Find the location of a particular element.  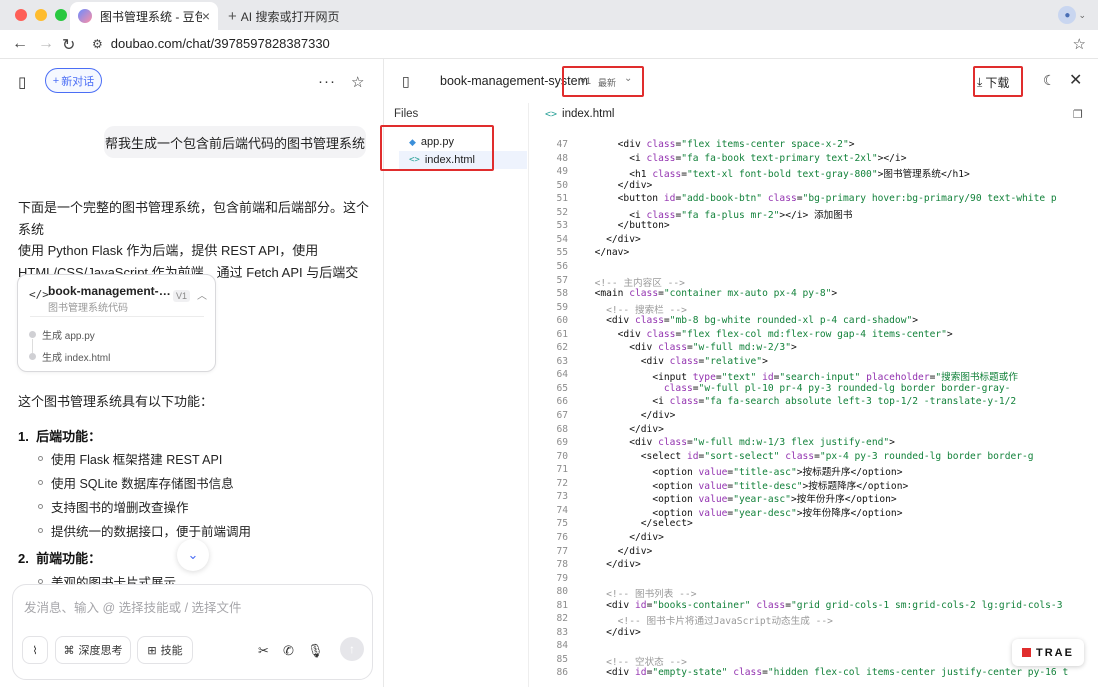

phone-icon: ✆ is located at coordinates (288, 651).